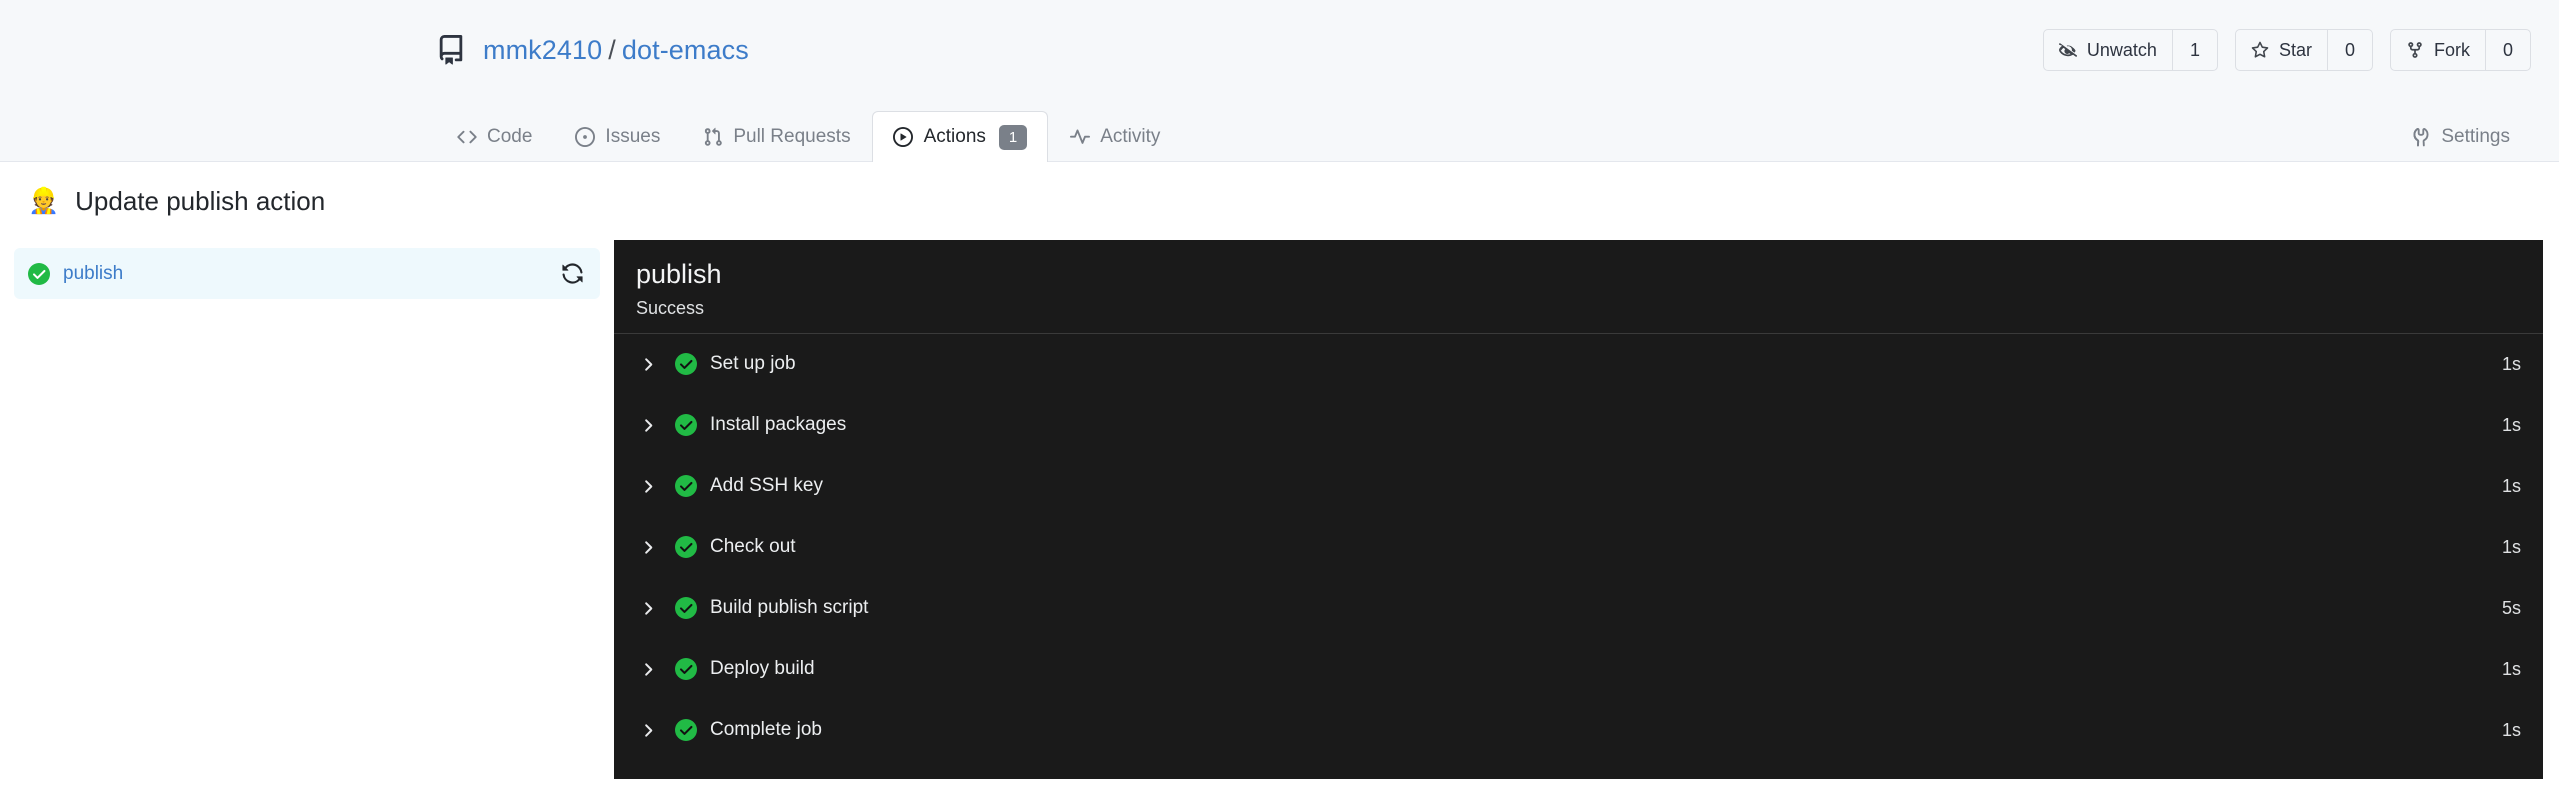 This screenshot has width=2559, height=789. I want to click on sidebar-item-publish-label: publish, so click(93, 273).